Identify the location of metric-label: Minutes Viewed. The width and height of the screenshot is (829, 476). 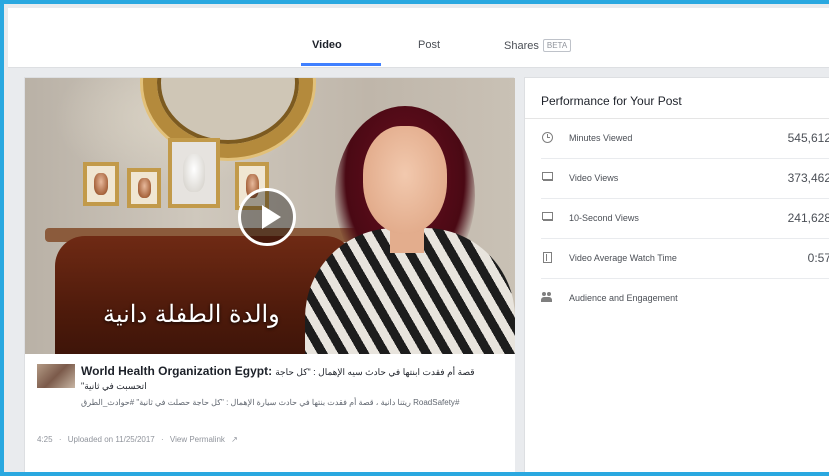
(601, 138).